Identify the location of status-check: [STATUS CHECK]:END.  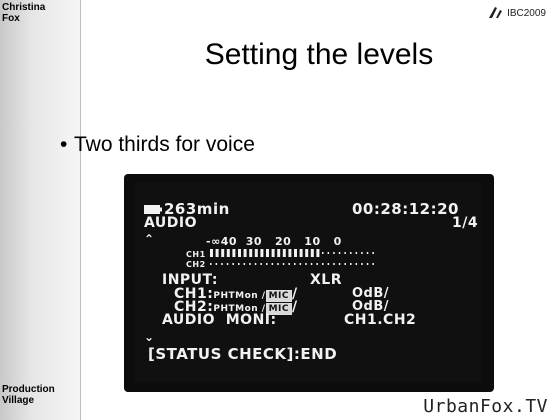
(243, 354).